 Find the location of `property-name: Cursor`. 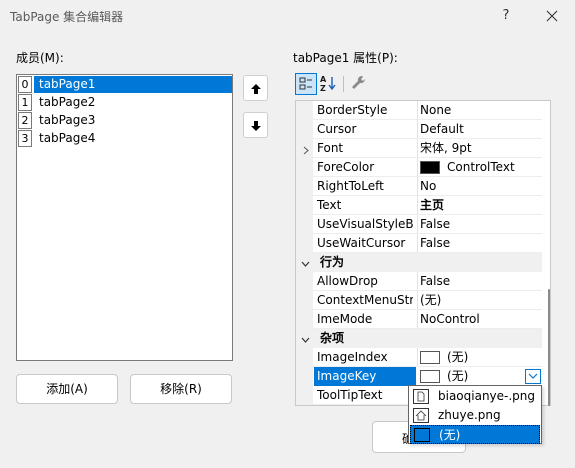

property-name: Cursor is located at coordinates (337, 129).